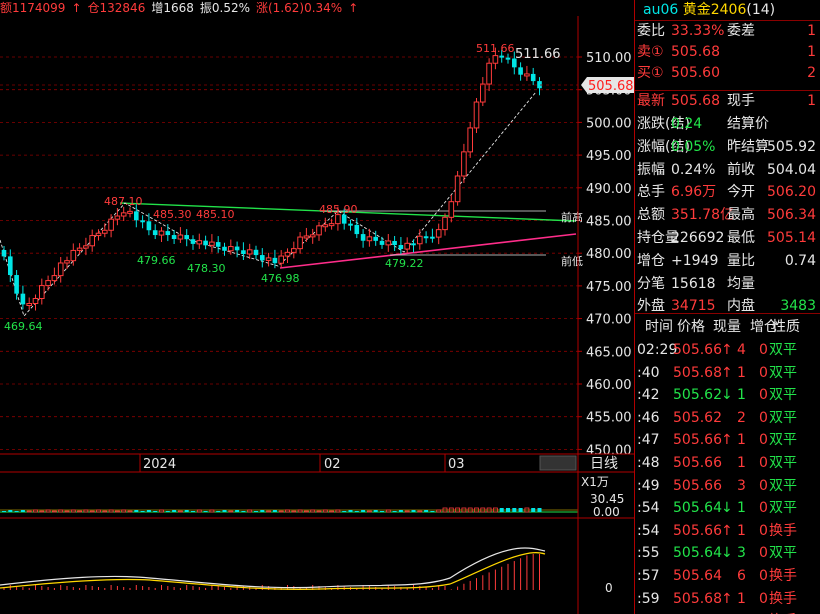  What do you see at coordinates (648, 530) in the screenshot?
I see `tick-time: :54` at bounding box center [648, 530].